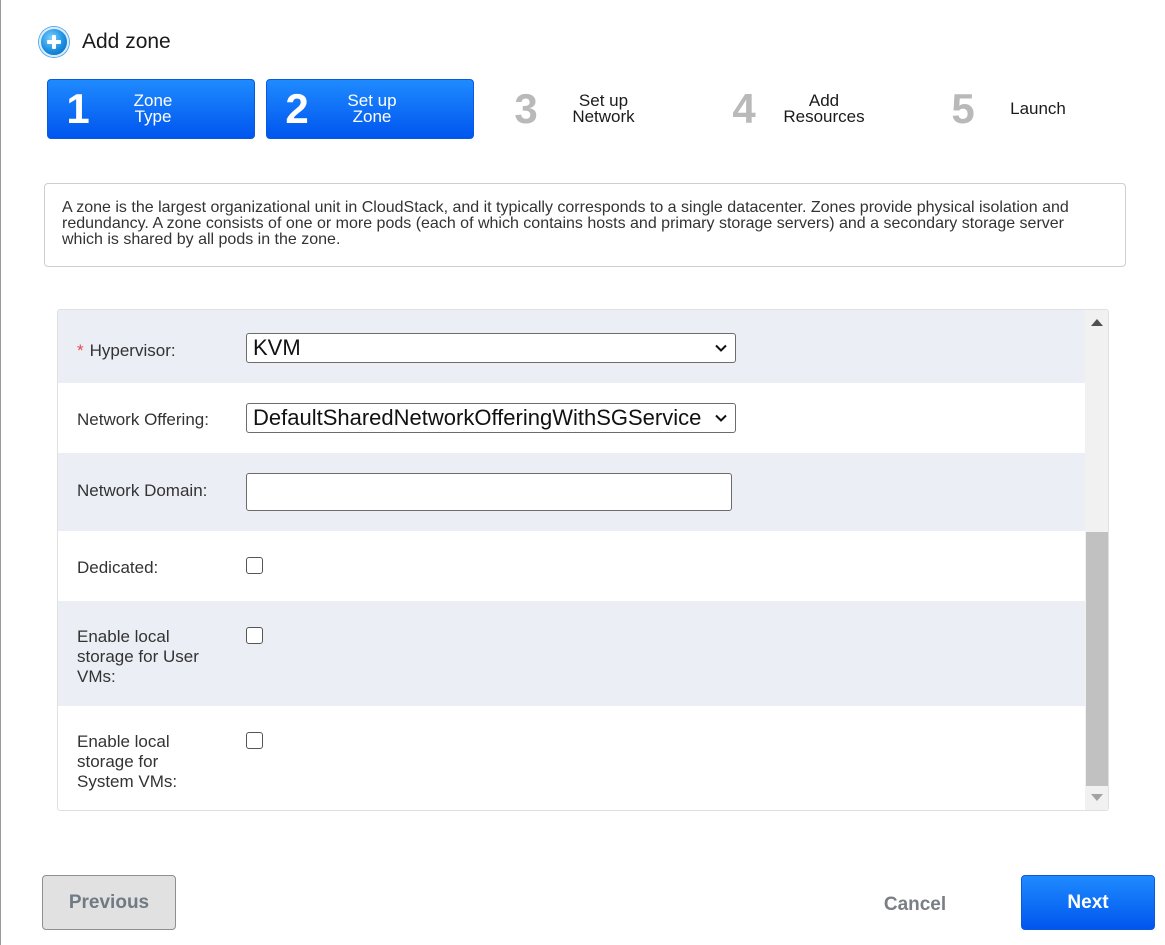 This screenshot has width=1165, height=945. I want to click on step-label: Launch, so click(1038, 108).